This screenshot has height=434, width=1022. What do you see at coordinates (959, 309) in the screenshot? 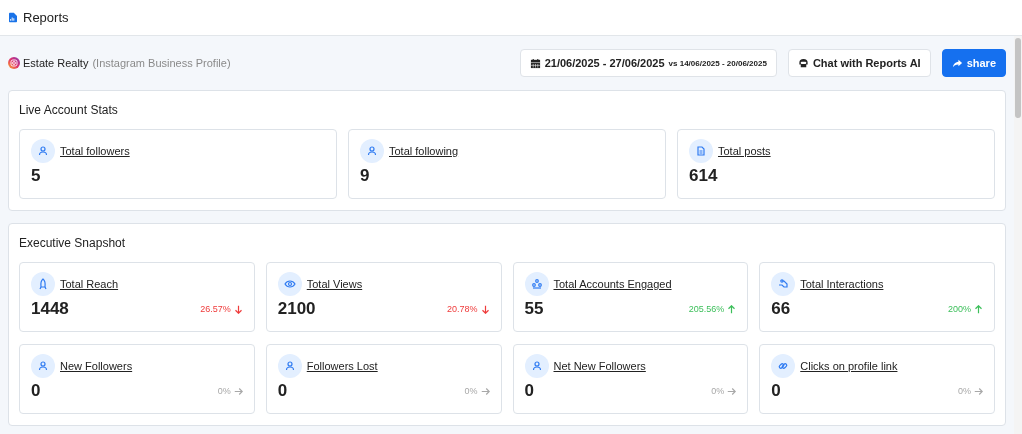
I see `change-percent: 200%` at bounding box center [959, 309].